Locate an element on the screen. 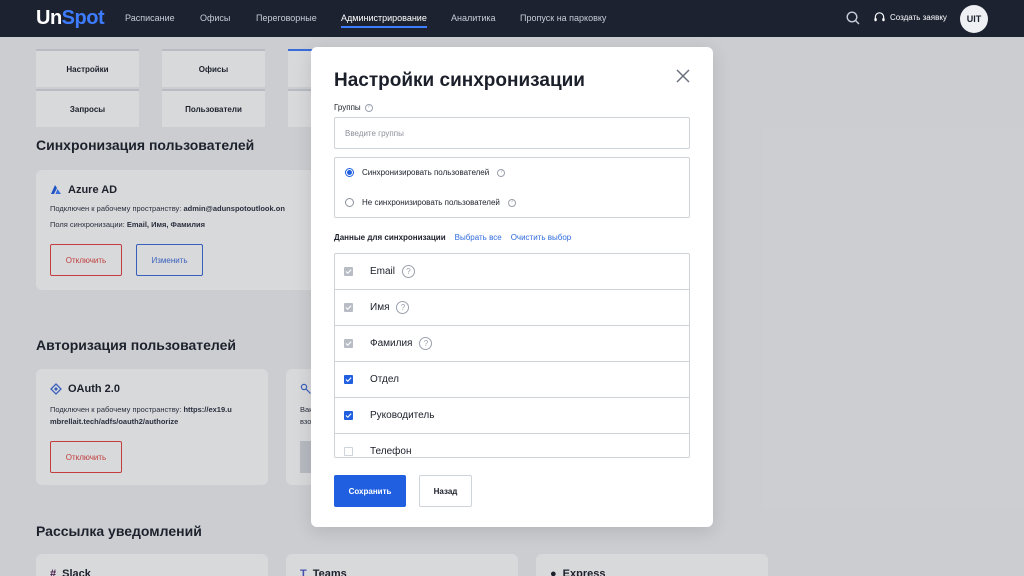 The width and height of the screenshot is (1024, 576). nav-item-schedule: Расписание is located at coordinates (150, 18).